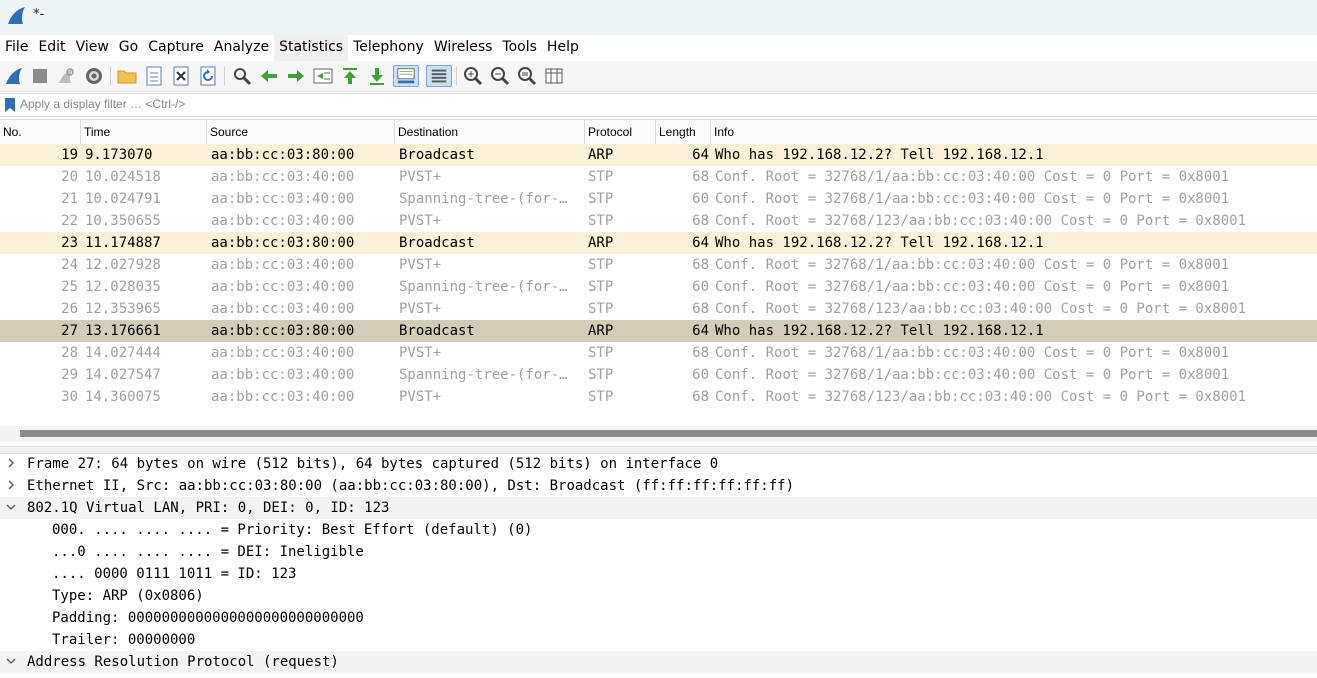 The height and width of the screenshot is (678, 1317). What do you see at coordinates (69, 309) in the screenshot?
I see `cell-no: 26` at bounding box center [69, 309].